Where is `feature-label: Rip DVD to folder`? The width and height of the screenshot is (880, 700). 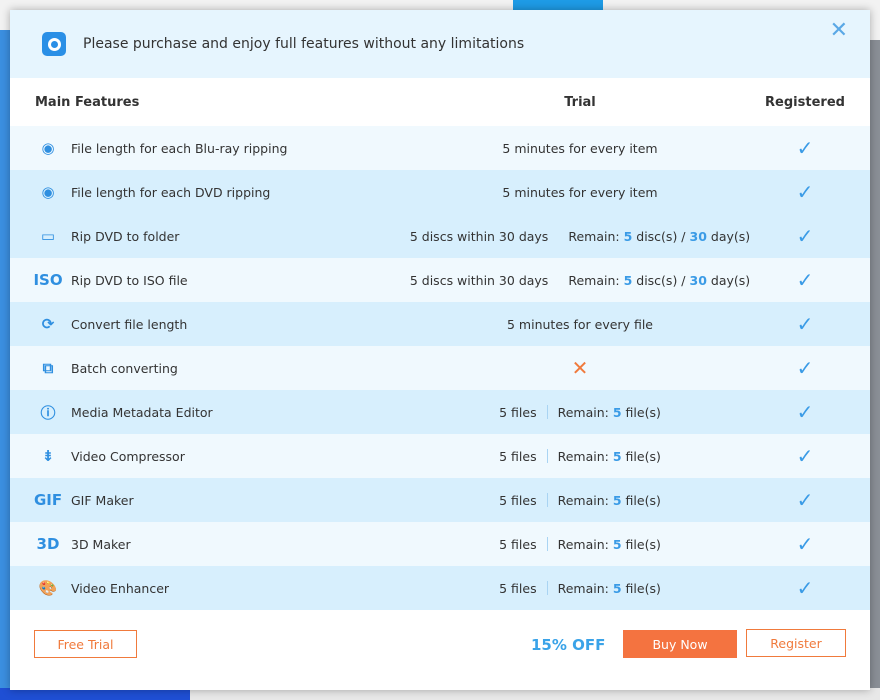
feature-label: Rip DVD to folder is located at coordinates (125, 236).